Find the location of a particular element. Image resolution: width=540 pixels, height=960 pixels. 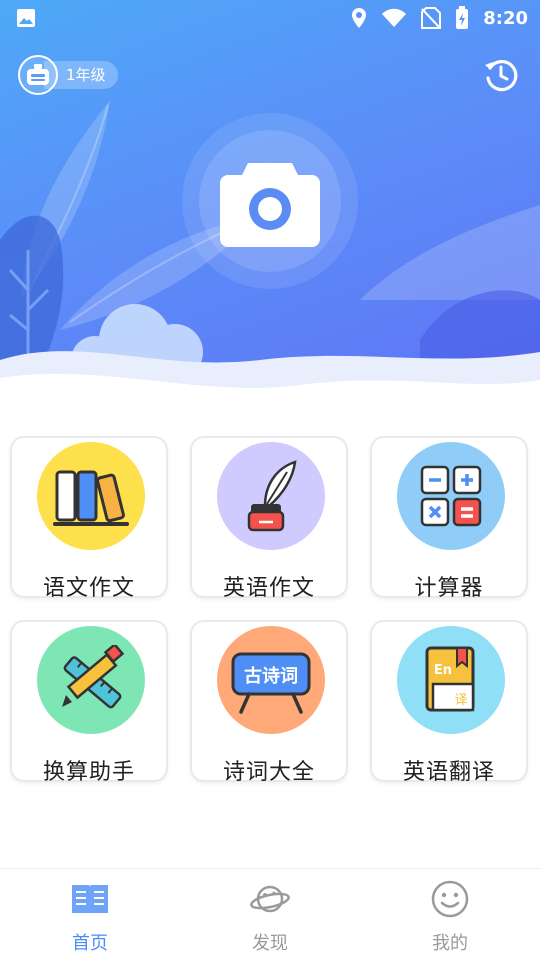

image-icon is located at coordinates (26, 18).